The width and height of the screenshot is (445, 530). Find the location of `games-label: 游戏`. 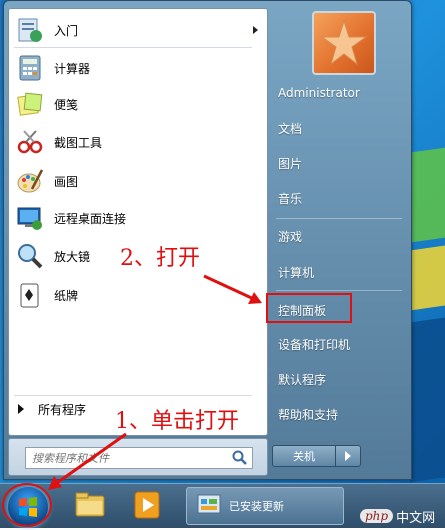

games-label: 游戏 is located at coordinates (290, 236).